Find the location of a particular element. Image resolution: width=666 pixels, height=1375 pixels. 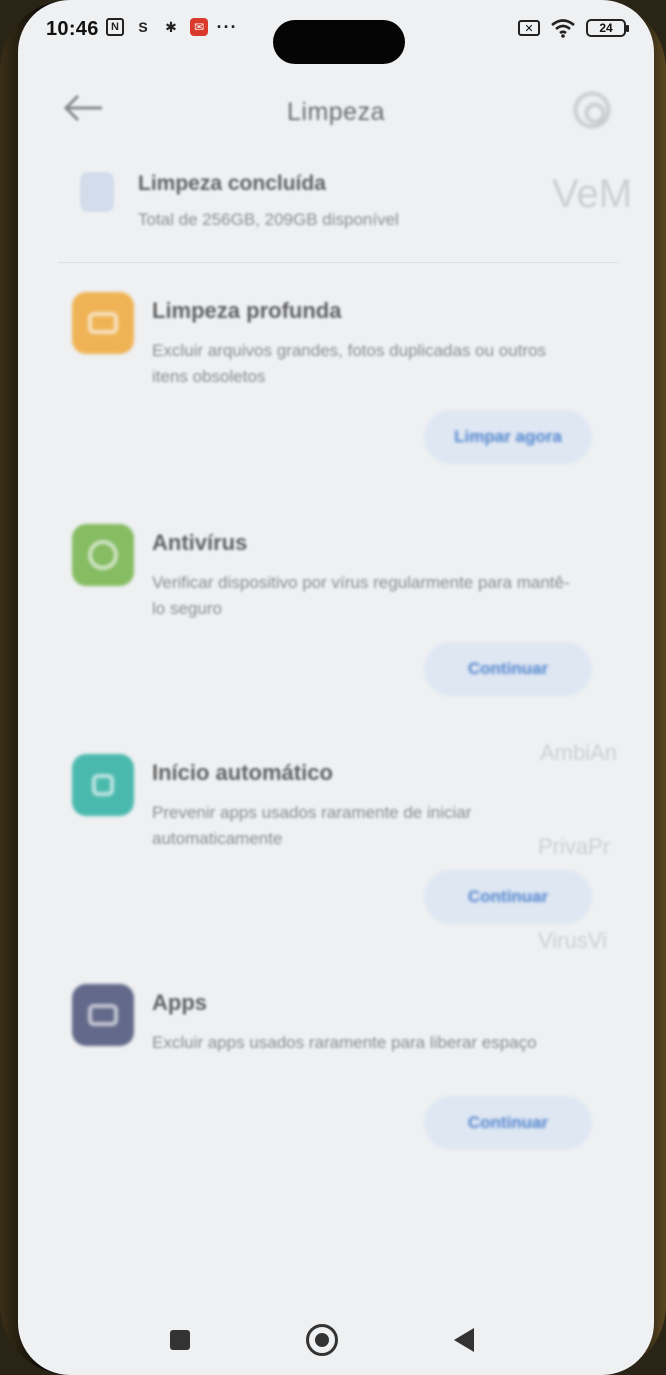

apps-icon is located at coordinates (103, 1015).